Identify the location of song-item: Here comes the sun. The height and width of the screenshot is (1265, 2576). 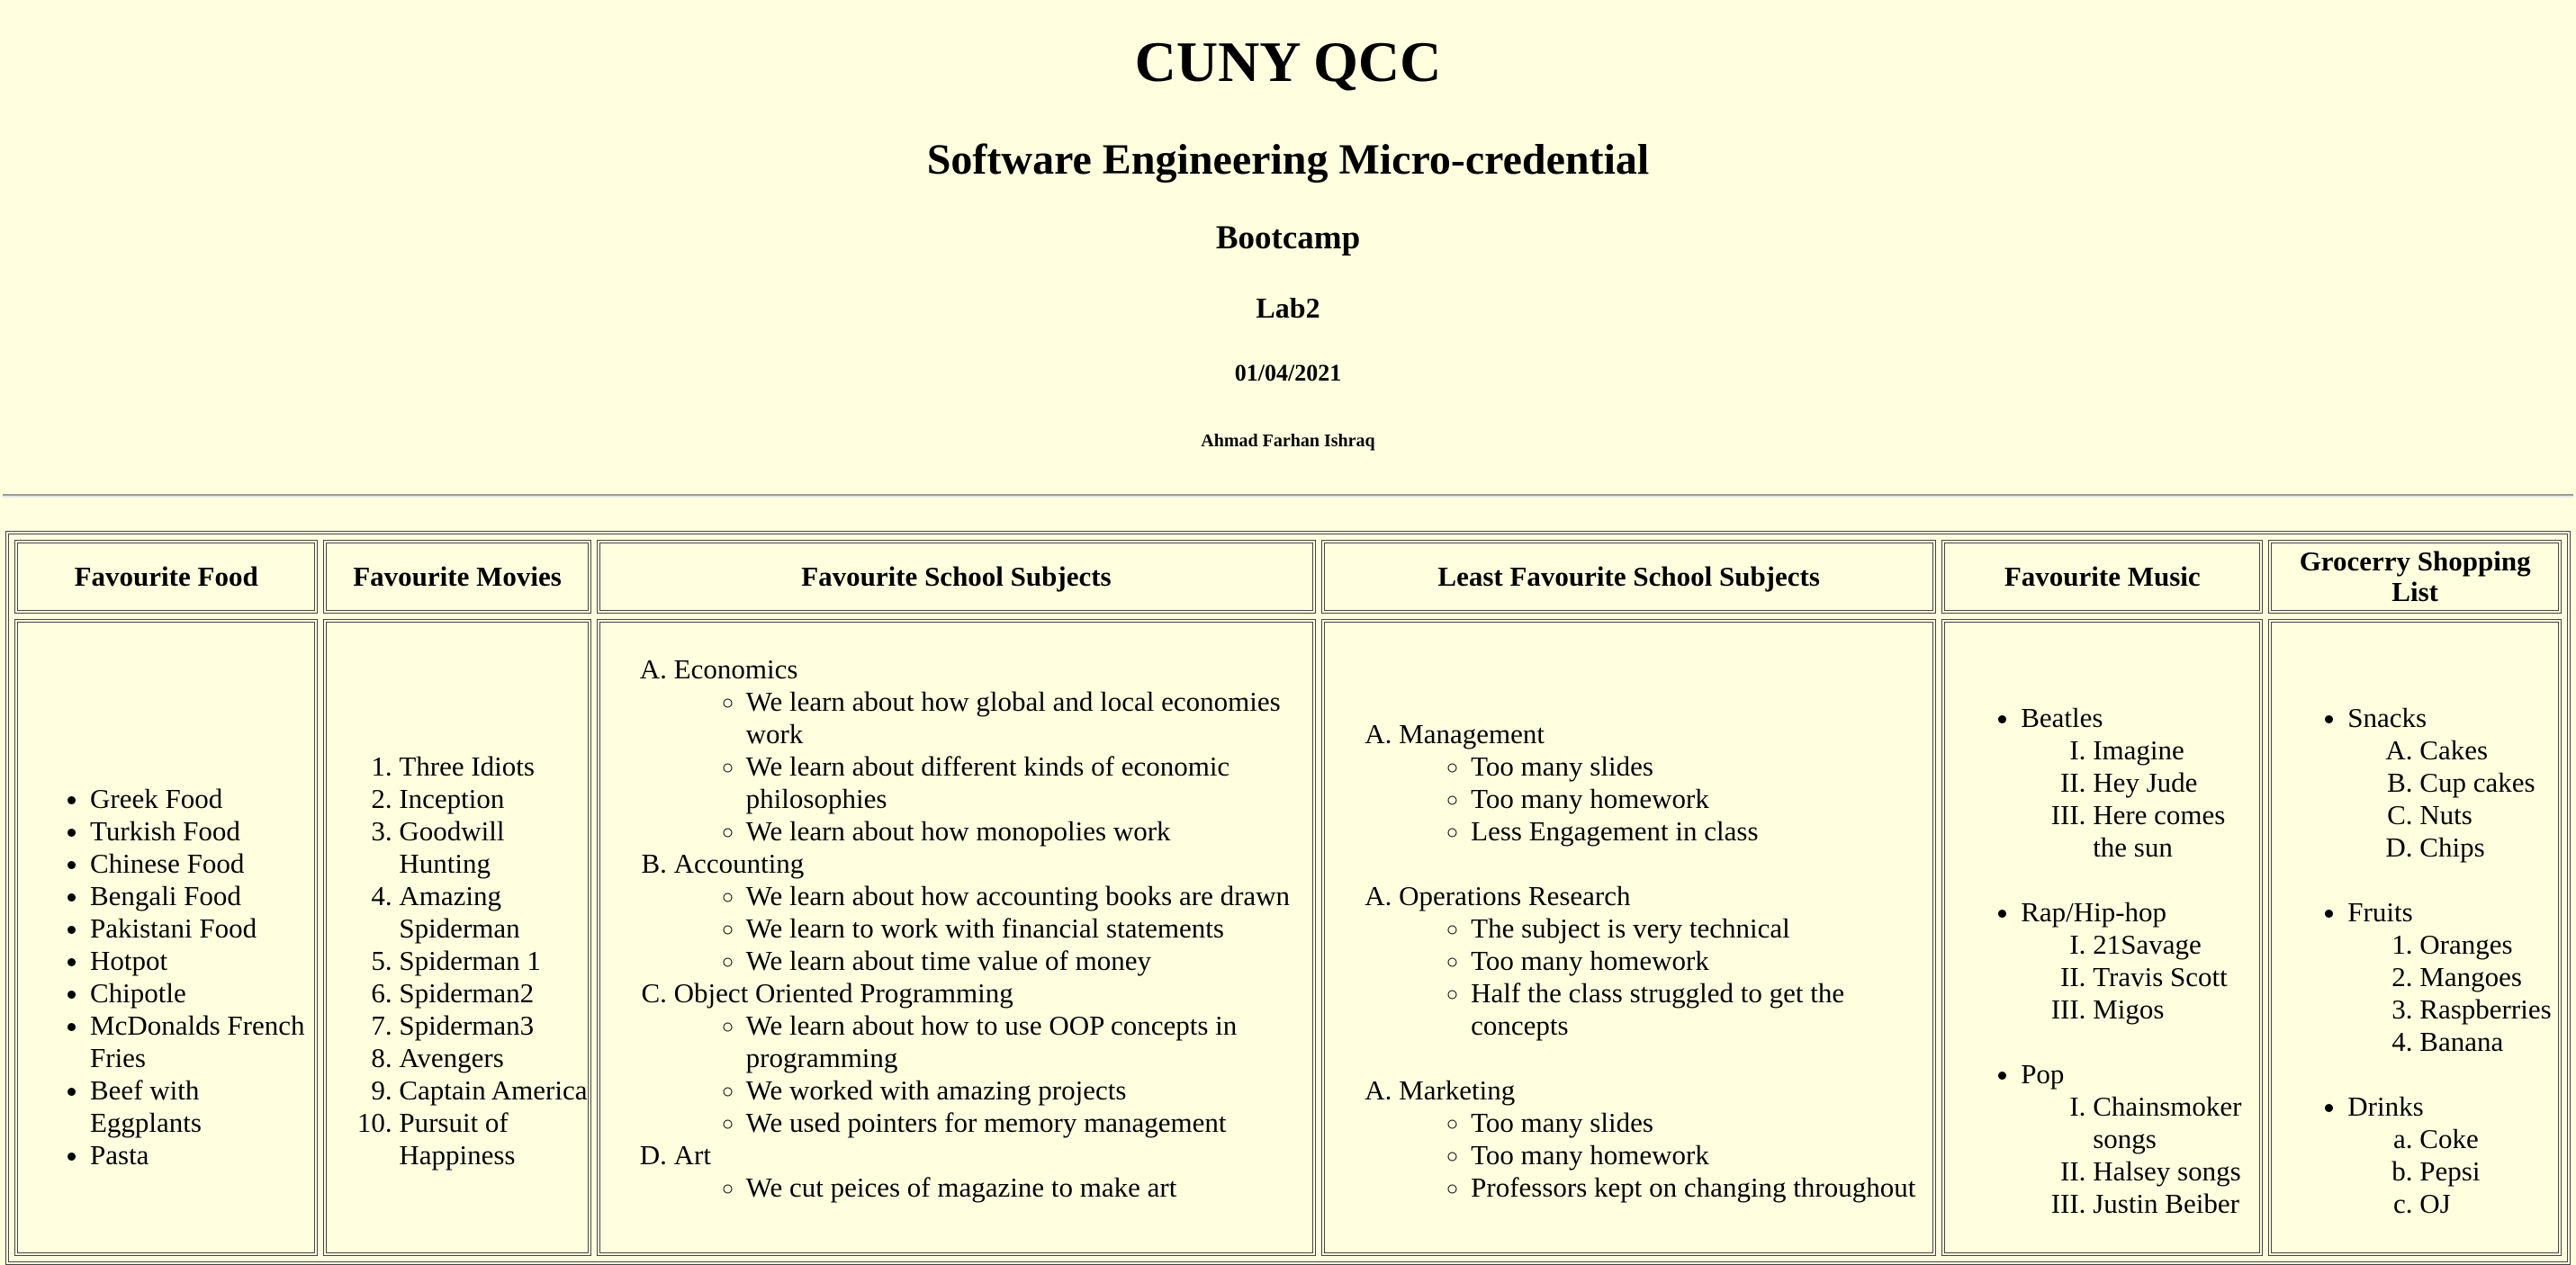
(2176, 831).